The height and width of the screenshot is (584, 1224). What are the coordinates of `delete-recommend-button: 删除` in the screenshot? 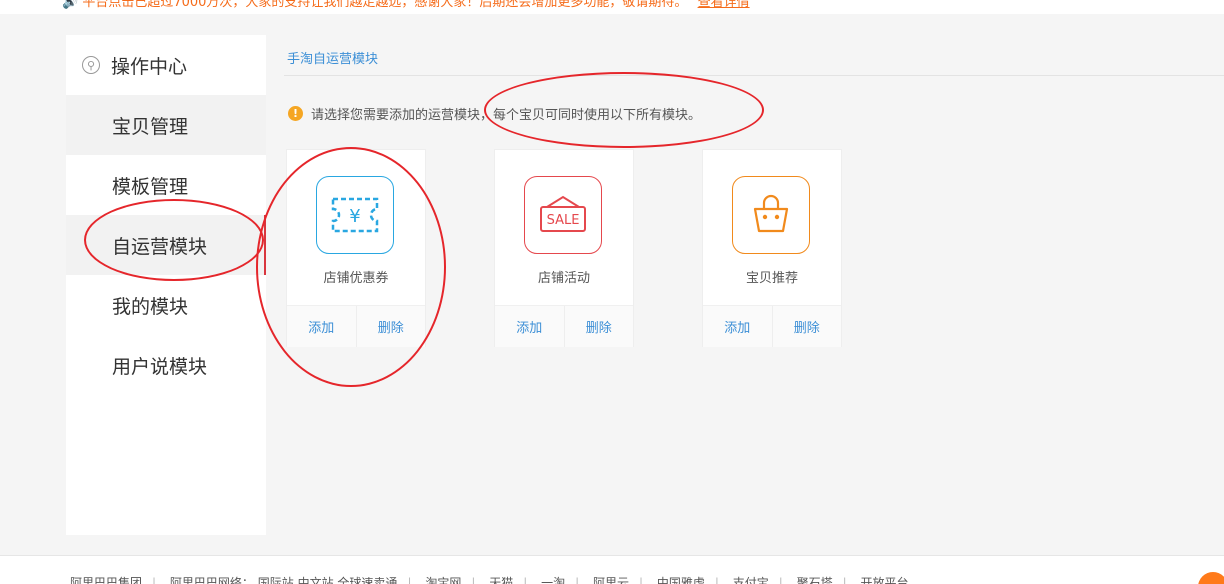 It's located at (806, 326).